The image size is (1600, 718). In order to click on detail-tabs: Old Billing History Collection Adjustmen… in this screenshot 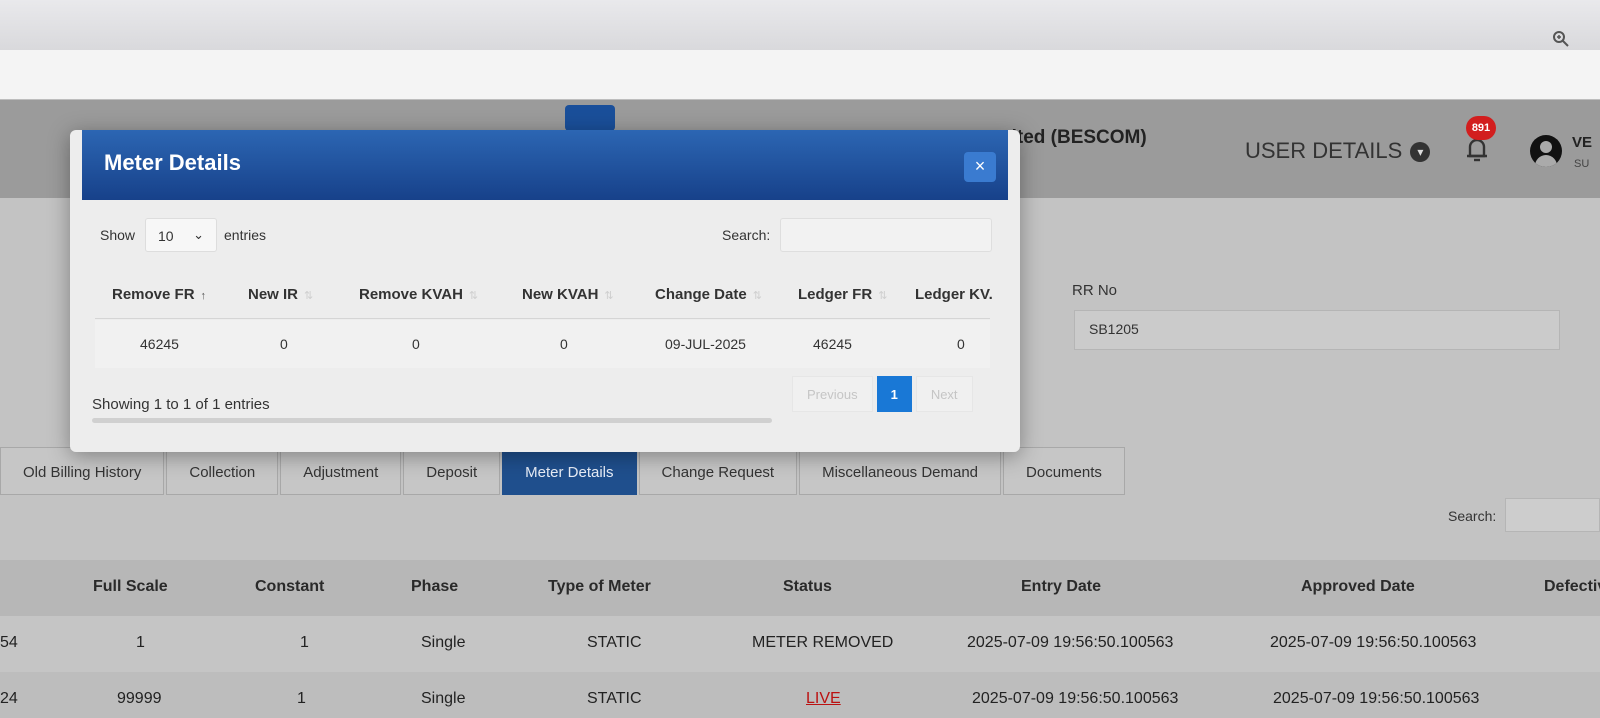, I will do `click(563, 471)`.